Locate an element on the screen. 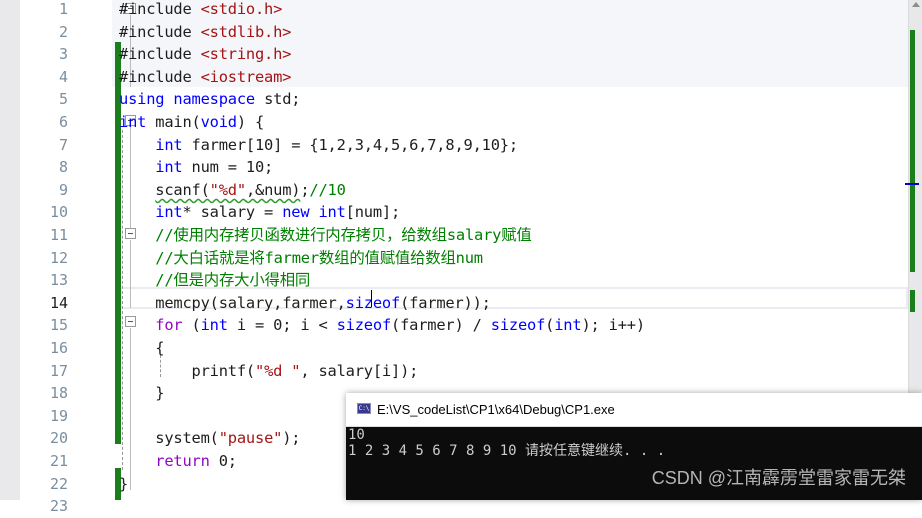  code-text: //使用内存拷贝函数进行内存拷贝，给数组salary赋值 is located at coordinates (325, 235).